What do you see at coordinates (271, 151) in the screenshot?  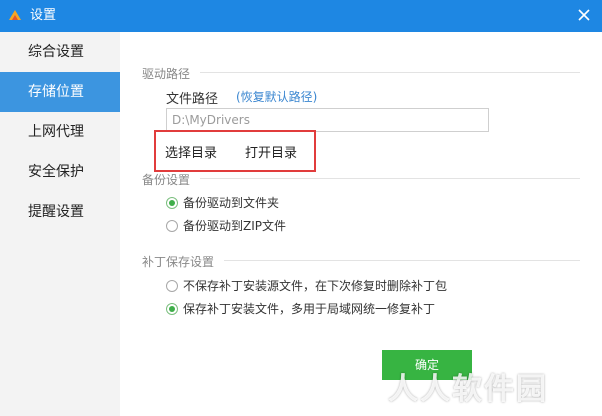 I see `open-directory-button: 打开目录` at bounding box center [271, 151].